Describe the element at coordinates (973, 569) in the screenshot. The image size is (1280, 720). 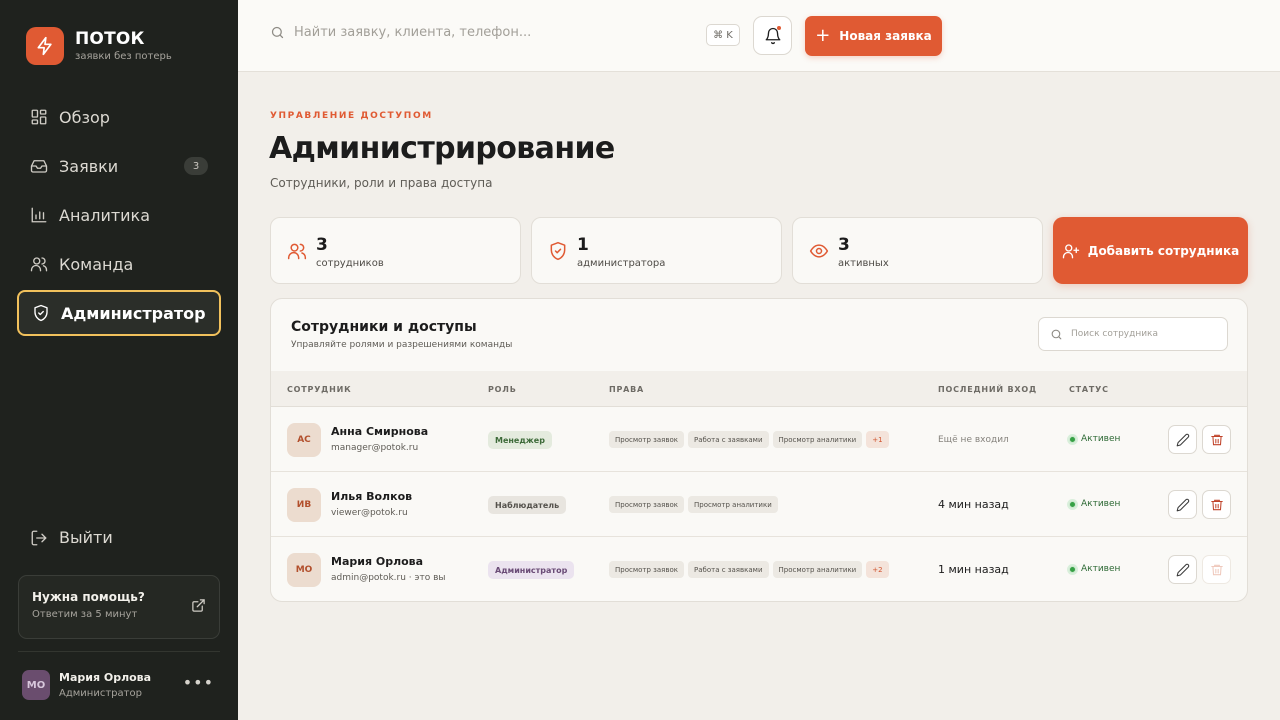
I see `last-login: 1 мин назад` at that location.